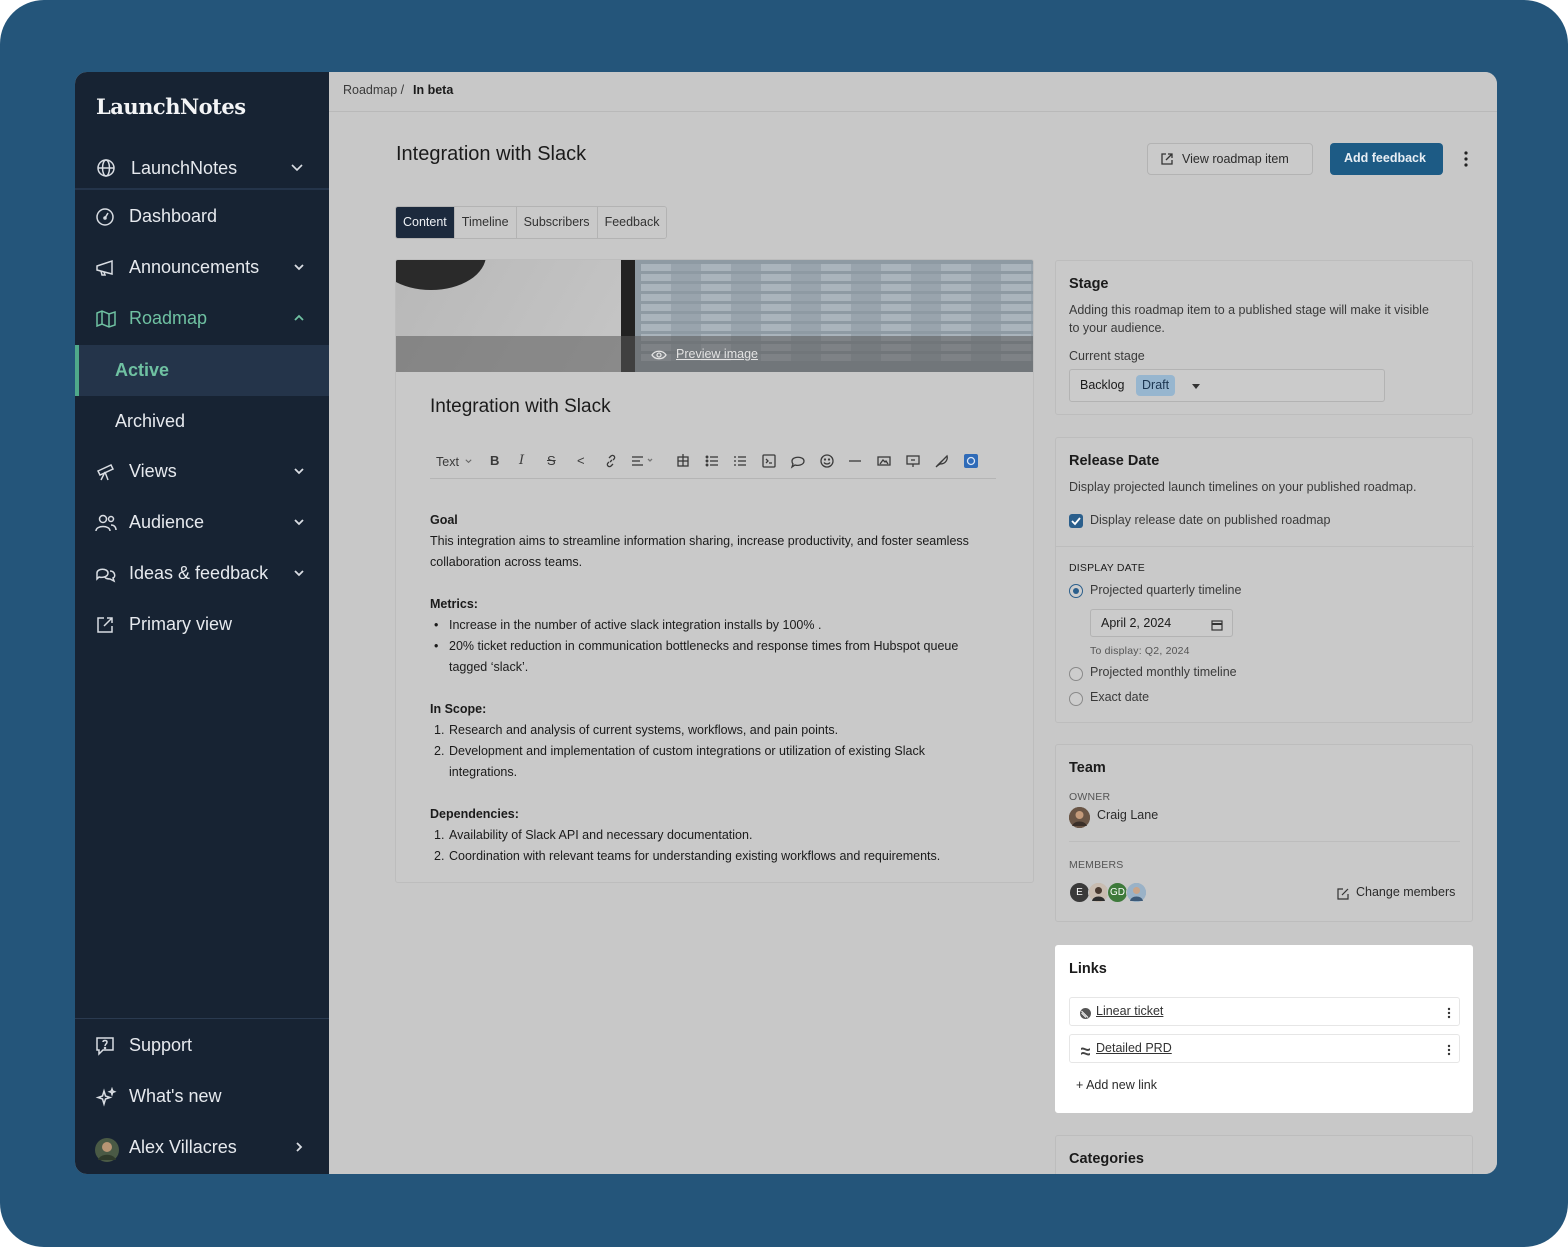  I want to click on sidebar-item-label: Support, so click(161, 1045).